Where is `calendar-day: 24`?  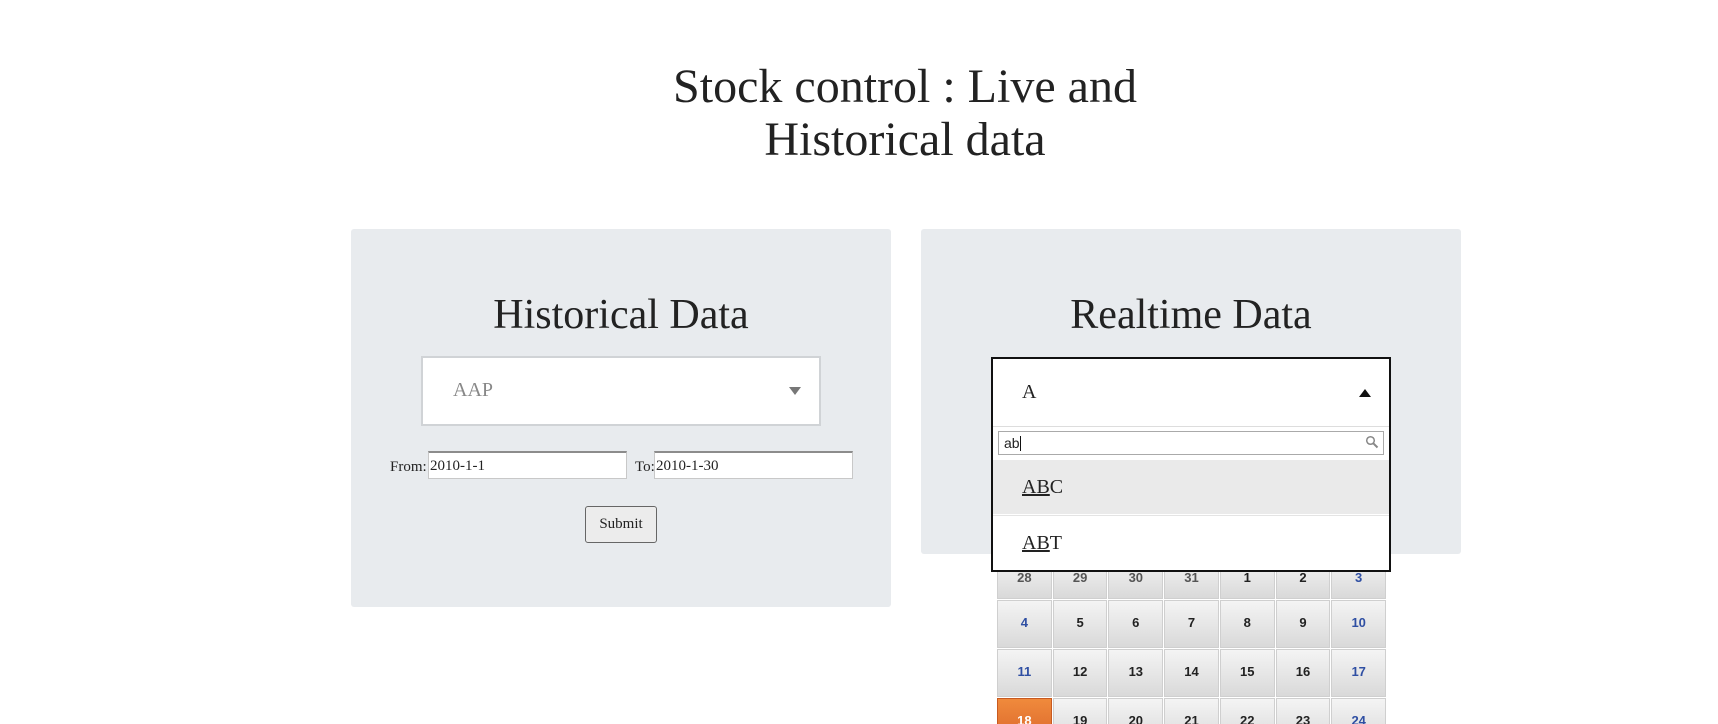 calendar-day: 24 is located at coordinates (1359, 711).